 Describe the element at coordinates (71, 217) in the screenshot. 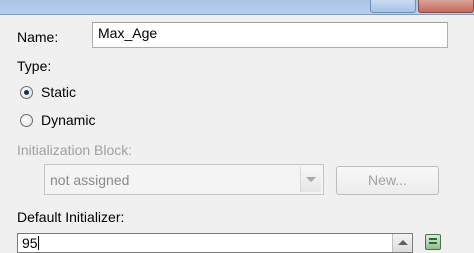

I see `default-initializer-label: Default Initializer:` at that location.